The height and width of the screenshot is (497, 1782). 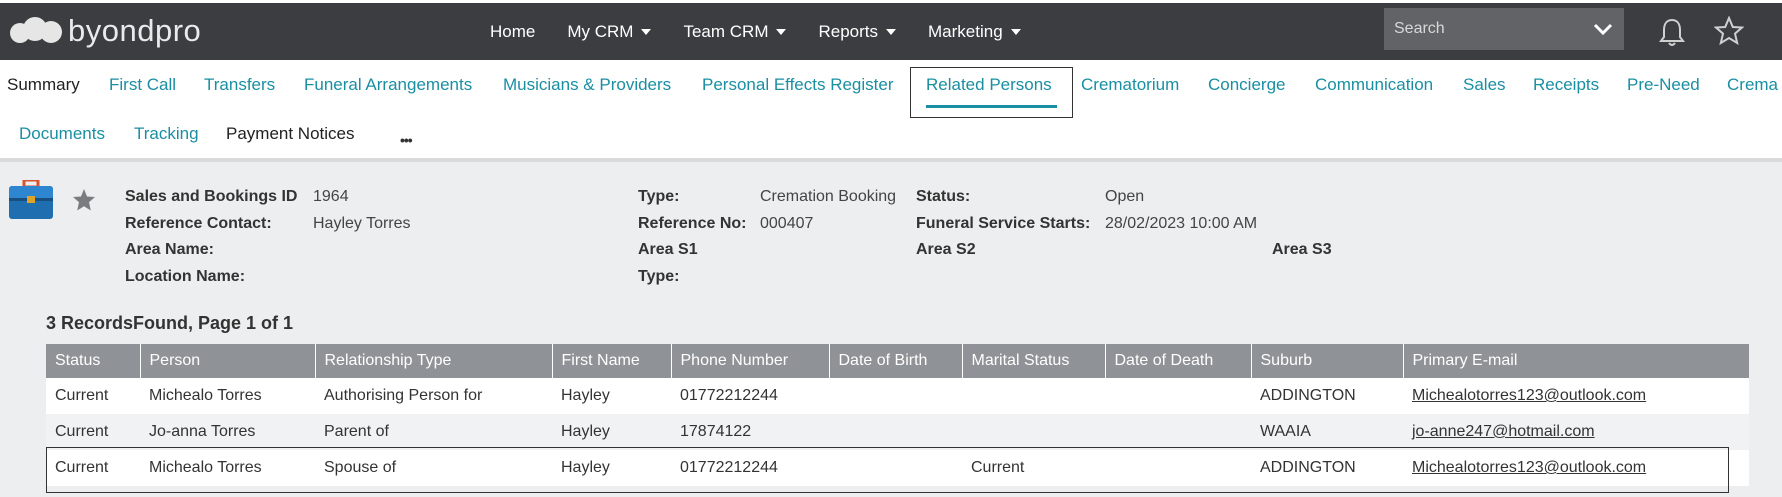 What do you see at coordinates (1302, 249) in the screenshot?
I see `area-s3-label: Area S3` at bounding box center [1302, 249].